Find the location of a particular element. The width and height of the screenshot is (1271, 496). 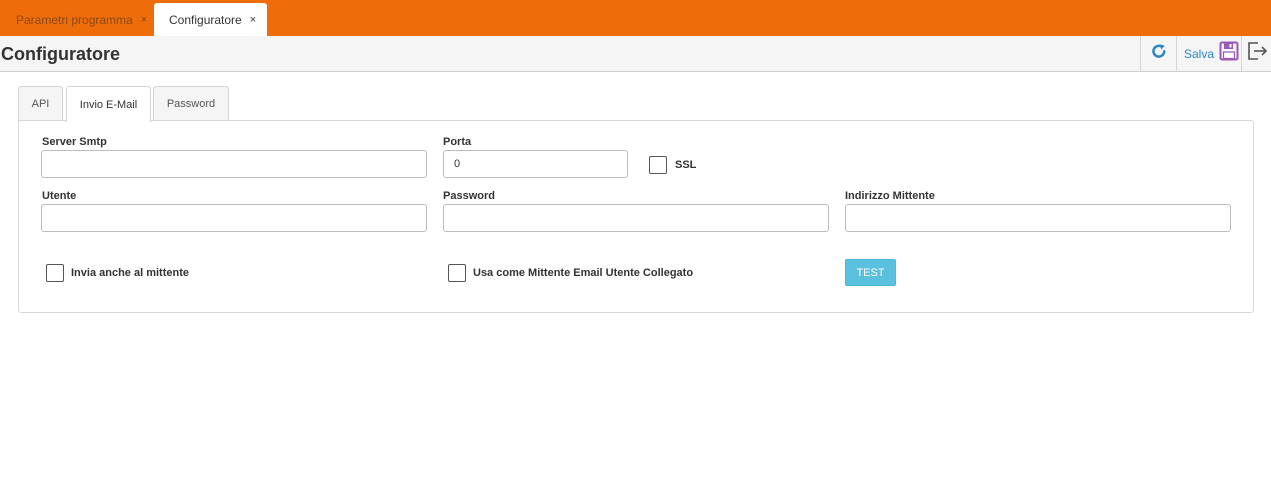

indirizzo-mittente-input is located at coordinates (1038, 218).